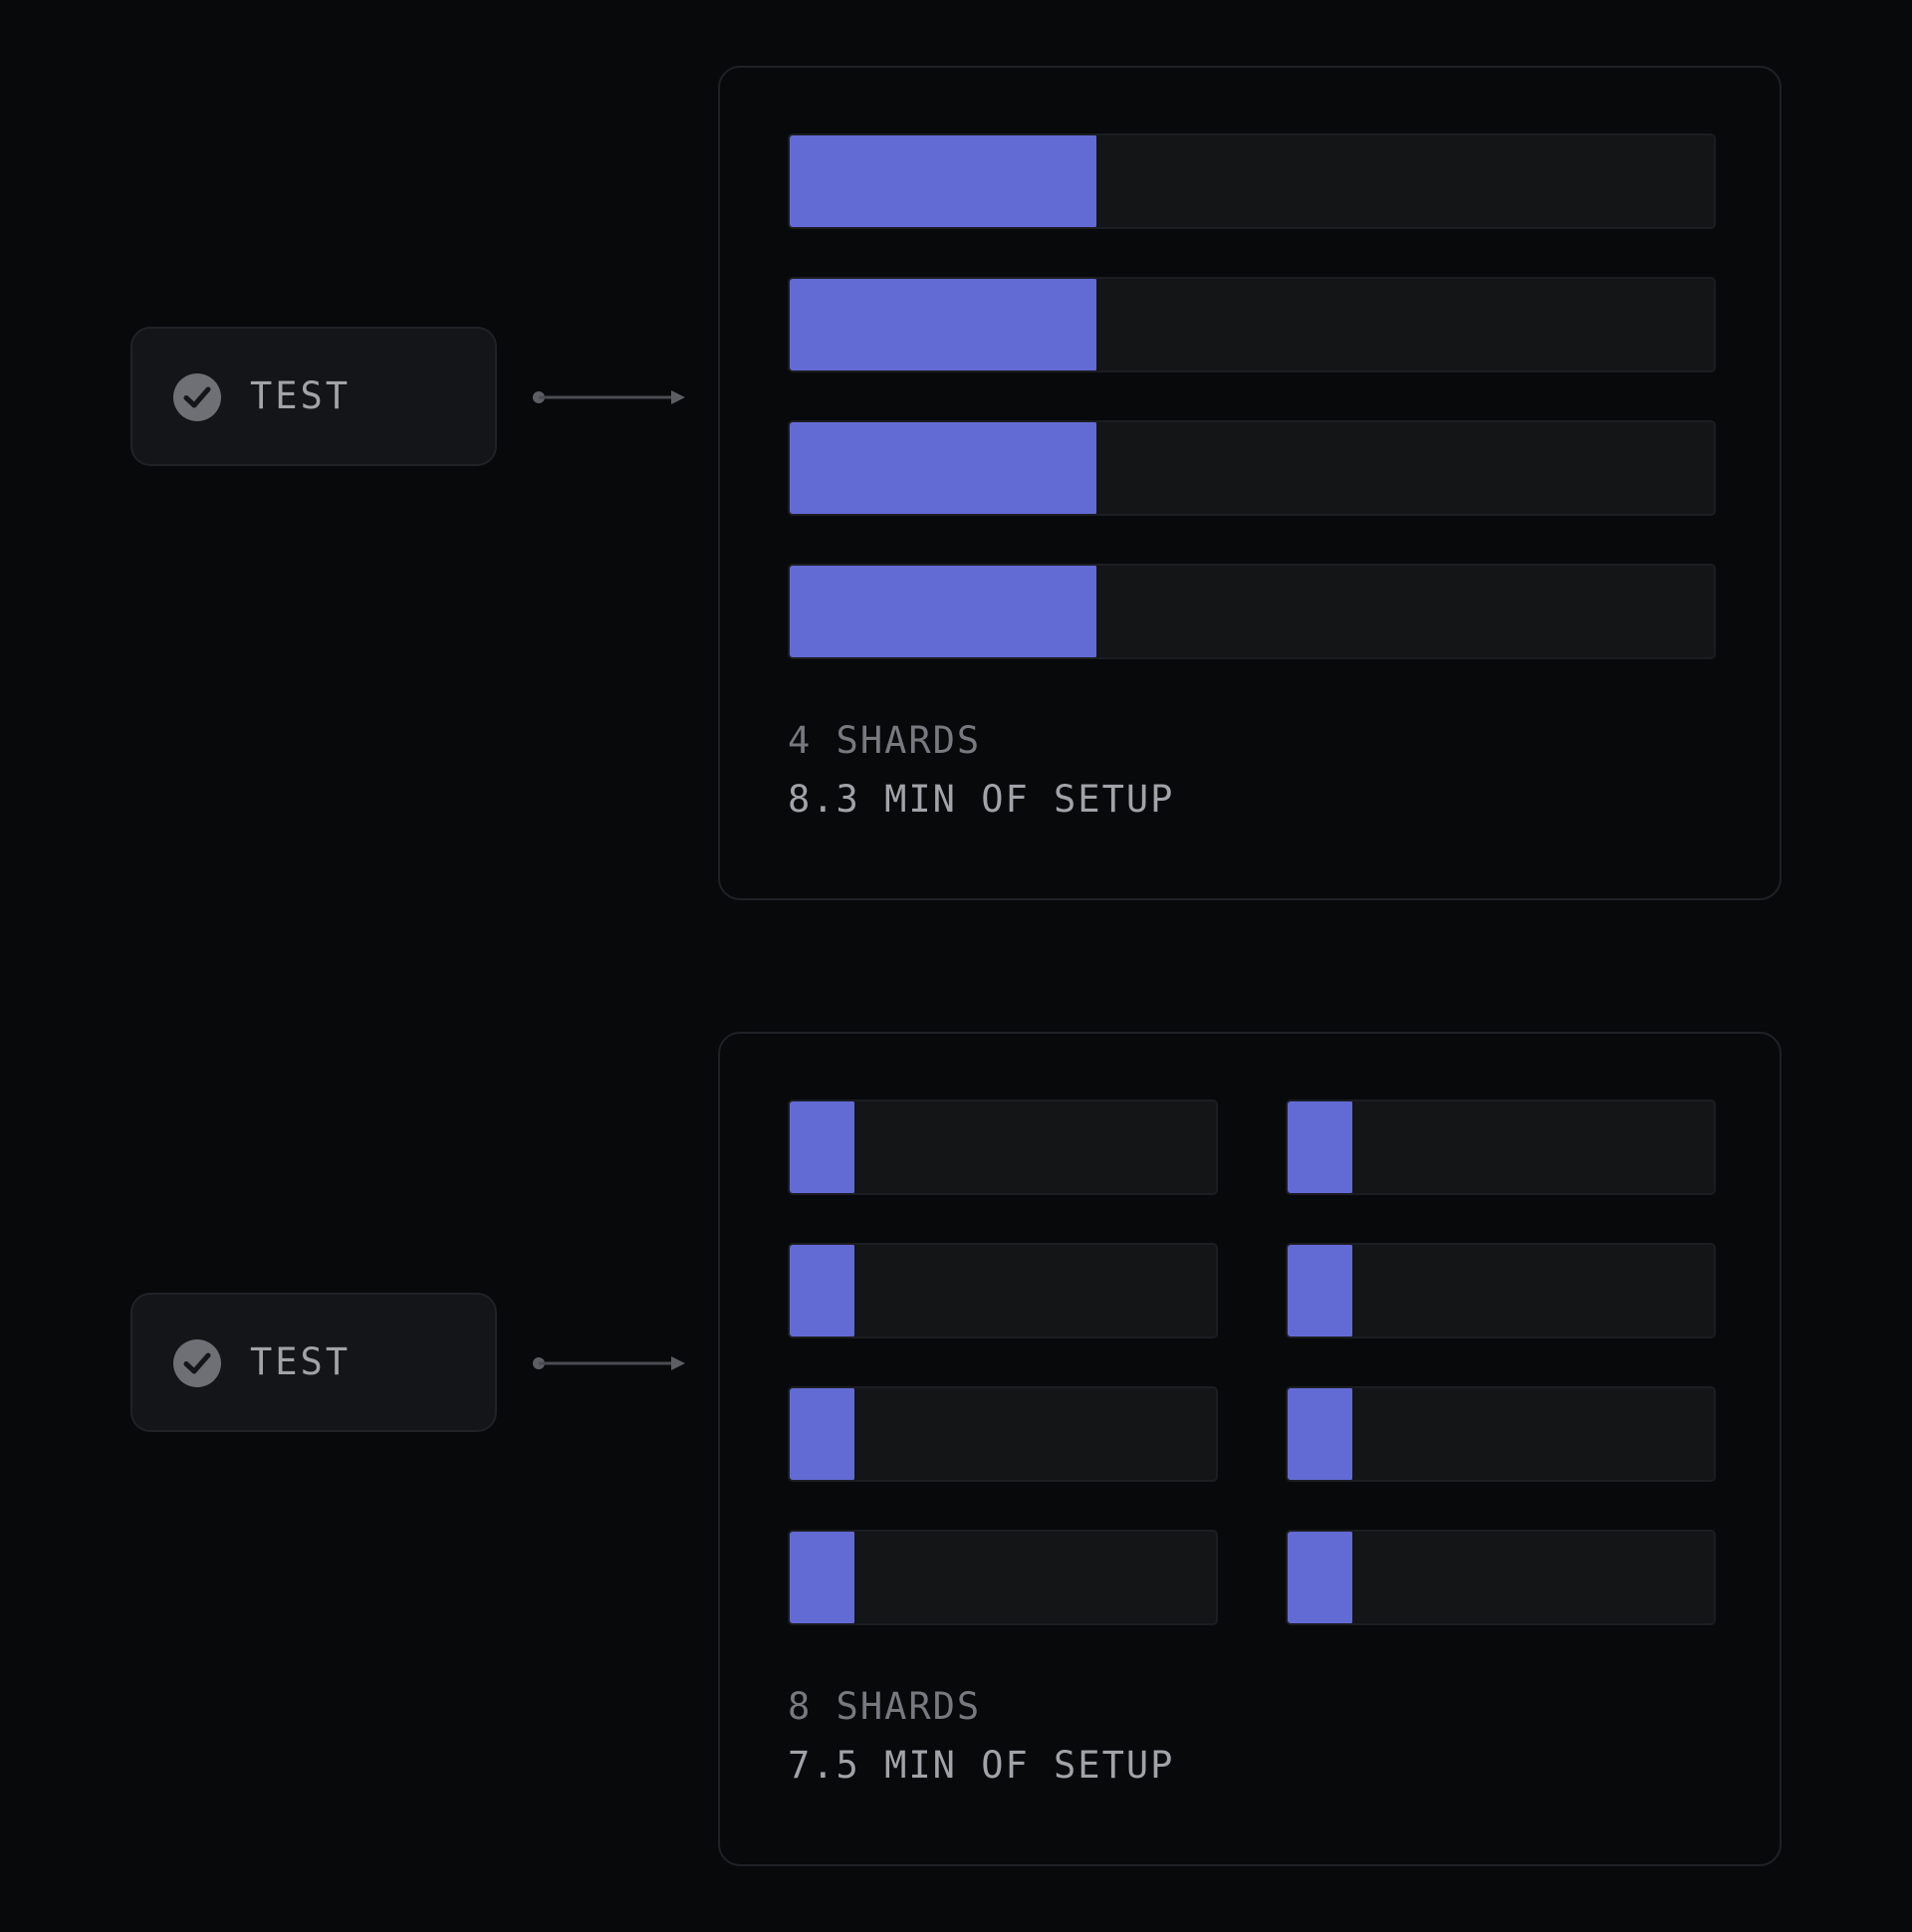 The image size is (1912, 1932). I want to click on setup-time-label: 8.3 MIN OF SETUP, so click(981, 800).